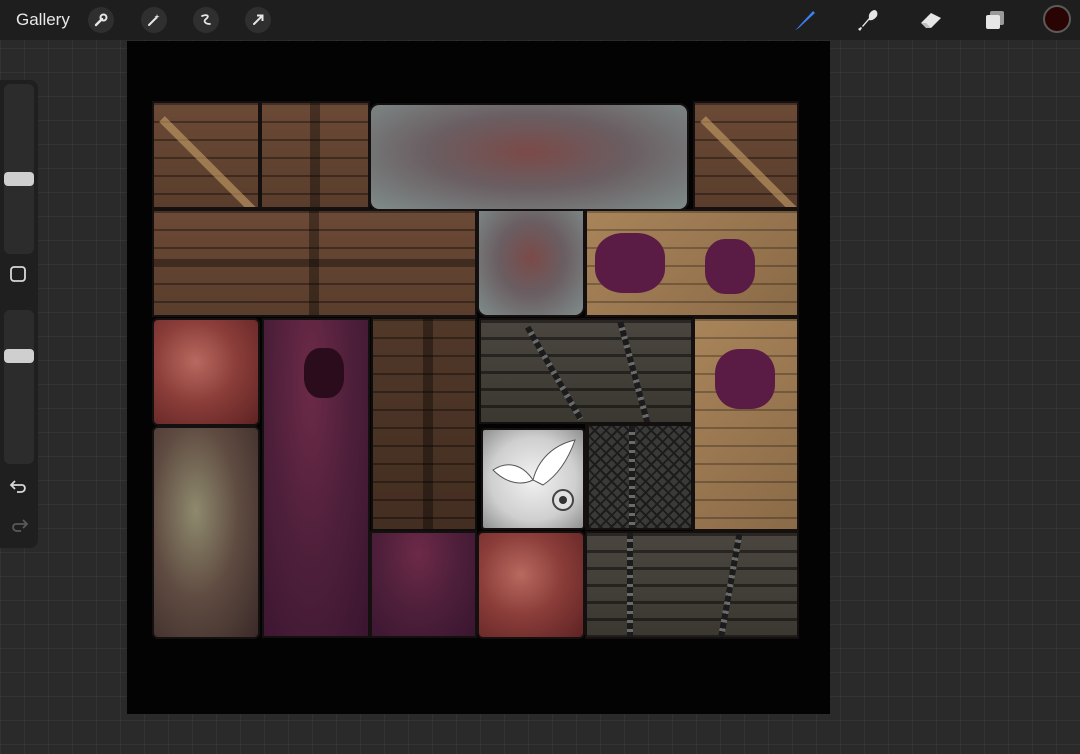 The image size is (1080, 754). What do you see at coordinates (931, 20) in the screenshot?
I see `eraser-icon` at bounding box center [931, 20].